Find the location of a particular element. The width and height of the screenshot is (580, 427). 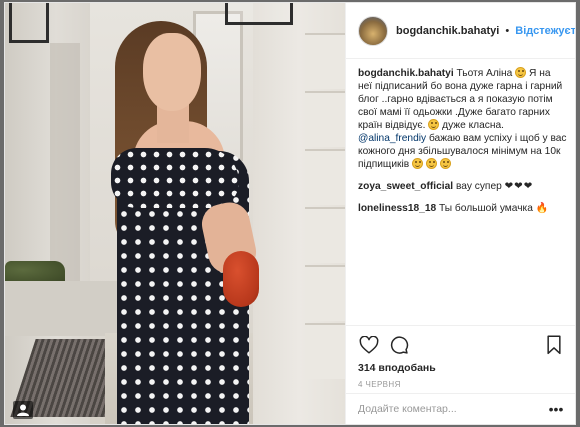

list-item: zoya_sweet_official вау супер ❤❤❤ is located at coordinates (462, 186).